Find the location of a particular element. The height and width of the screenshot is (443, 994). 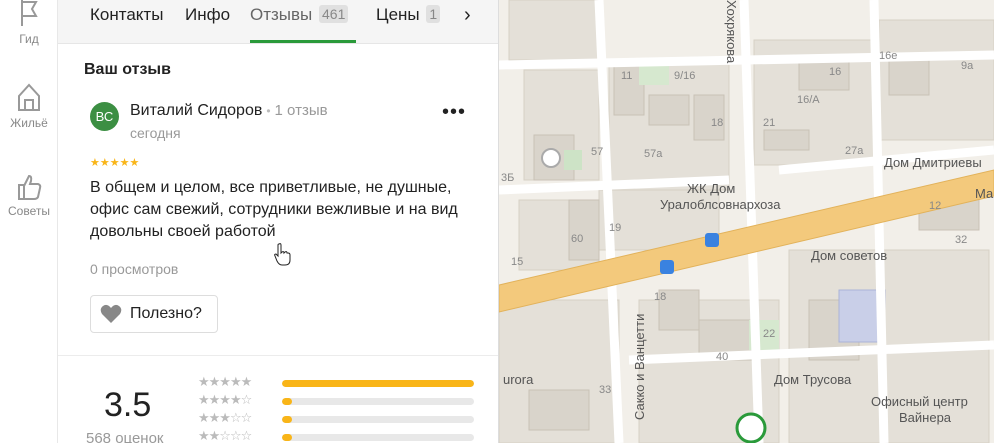

review-stars: ★★★★★ is located at coordinates (115, 163).